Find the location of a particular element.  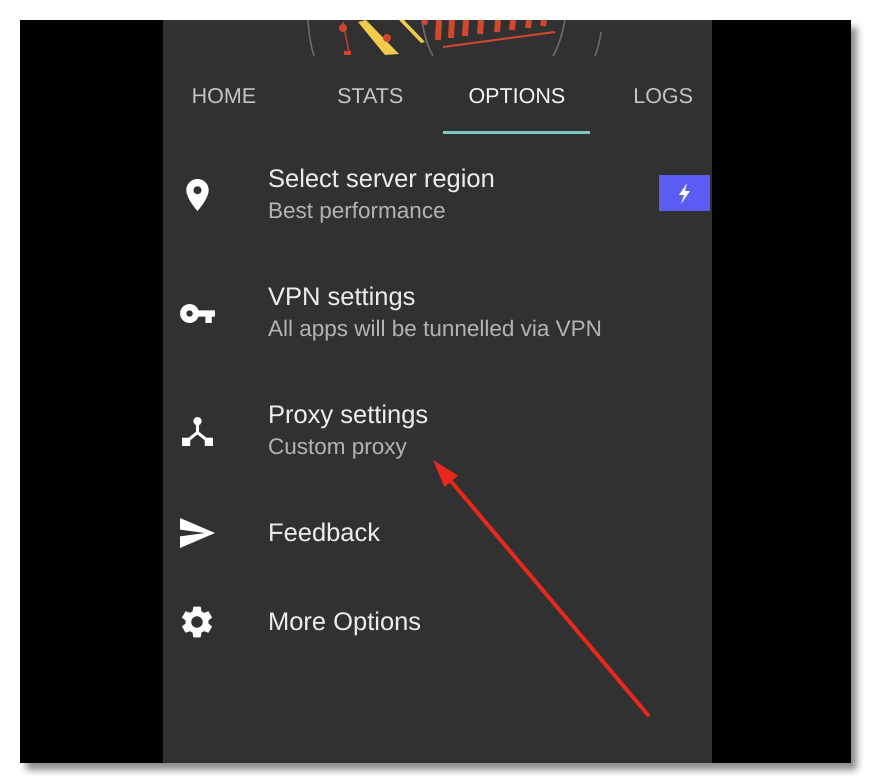

menu-item: Select server region Best performance is located at coordinates (411, 193).